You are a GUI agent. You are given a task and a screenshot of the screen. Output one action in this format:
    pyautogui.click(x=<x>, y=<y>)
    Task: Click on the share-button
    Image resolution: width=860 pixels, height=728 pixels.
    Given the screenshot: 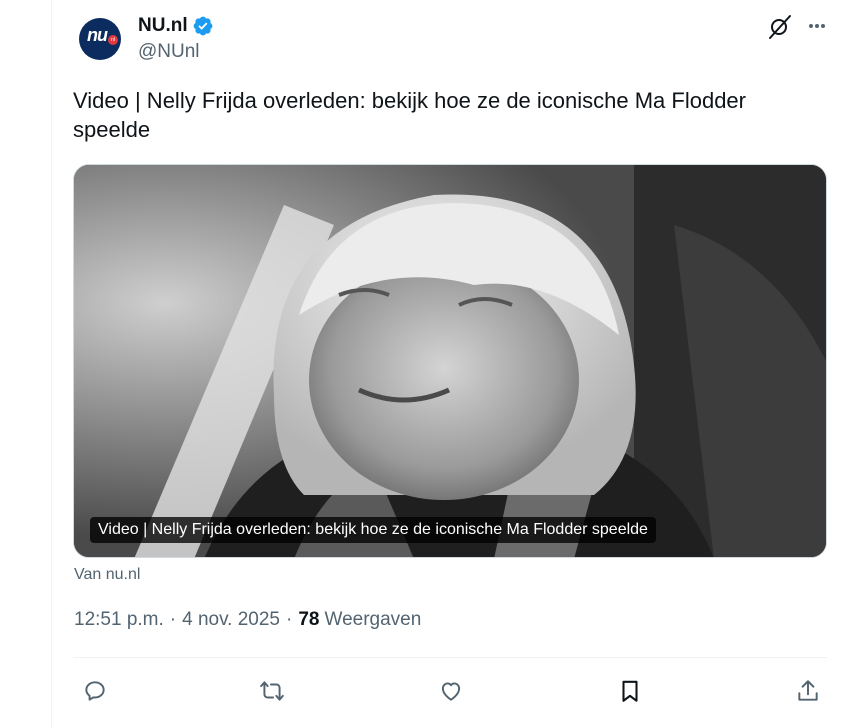 What is the action you would take?
    pyautogui.click(x=808, y=691)
    